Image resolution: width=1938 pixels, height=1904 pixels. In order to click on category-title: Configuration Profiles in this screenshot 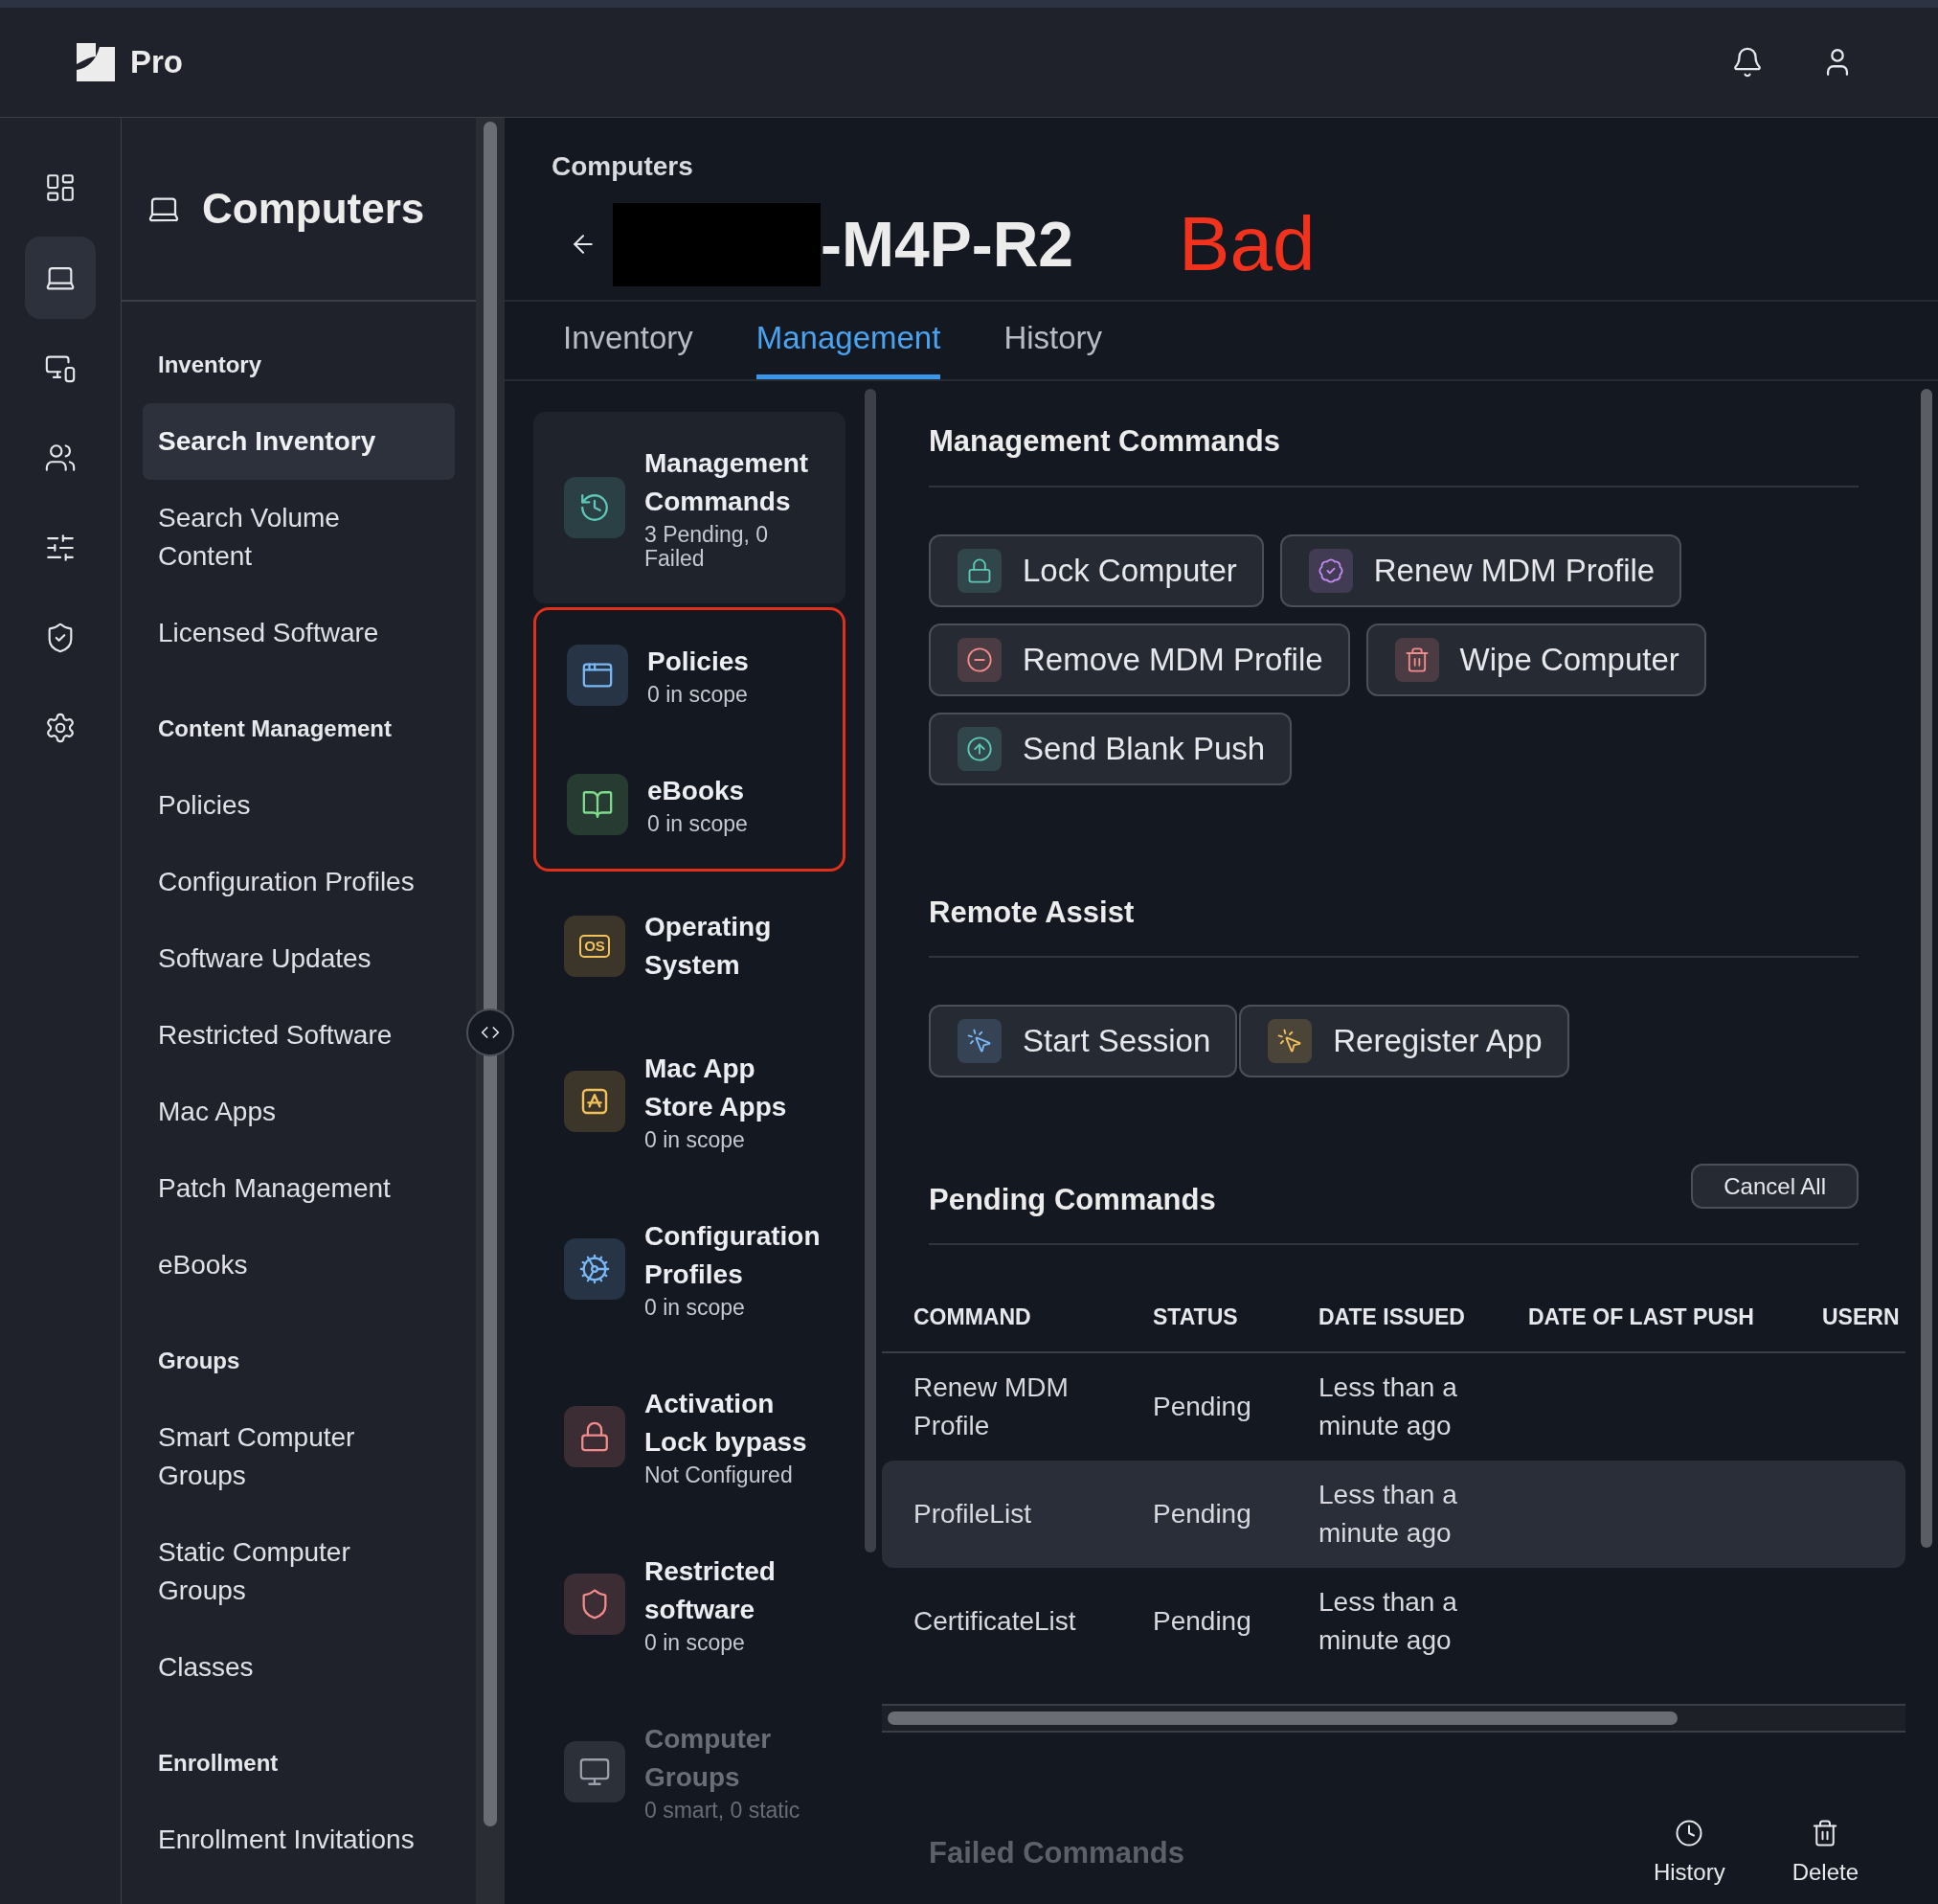, I will do `click(732, 1255)`.